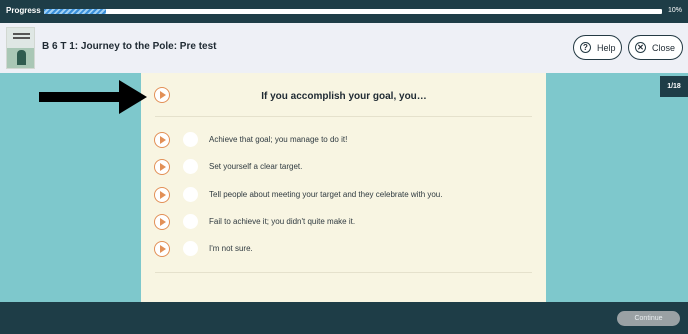 This screenshot has height=334, width=688. I want to click on progress-percent: 10%, so click(675, 10).